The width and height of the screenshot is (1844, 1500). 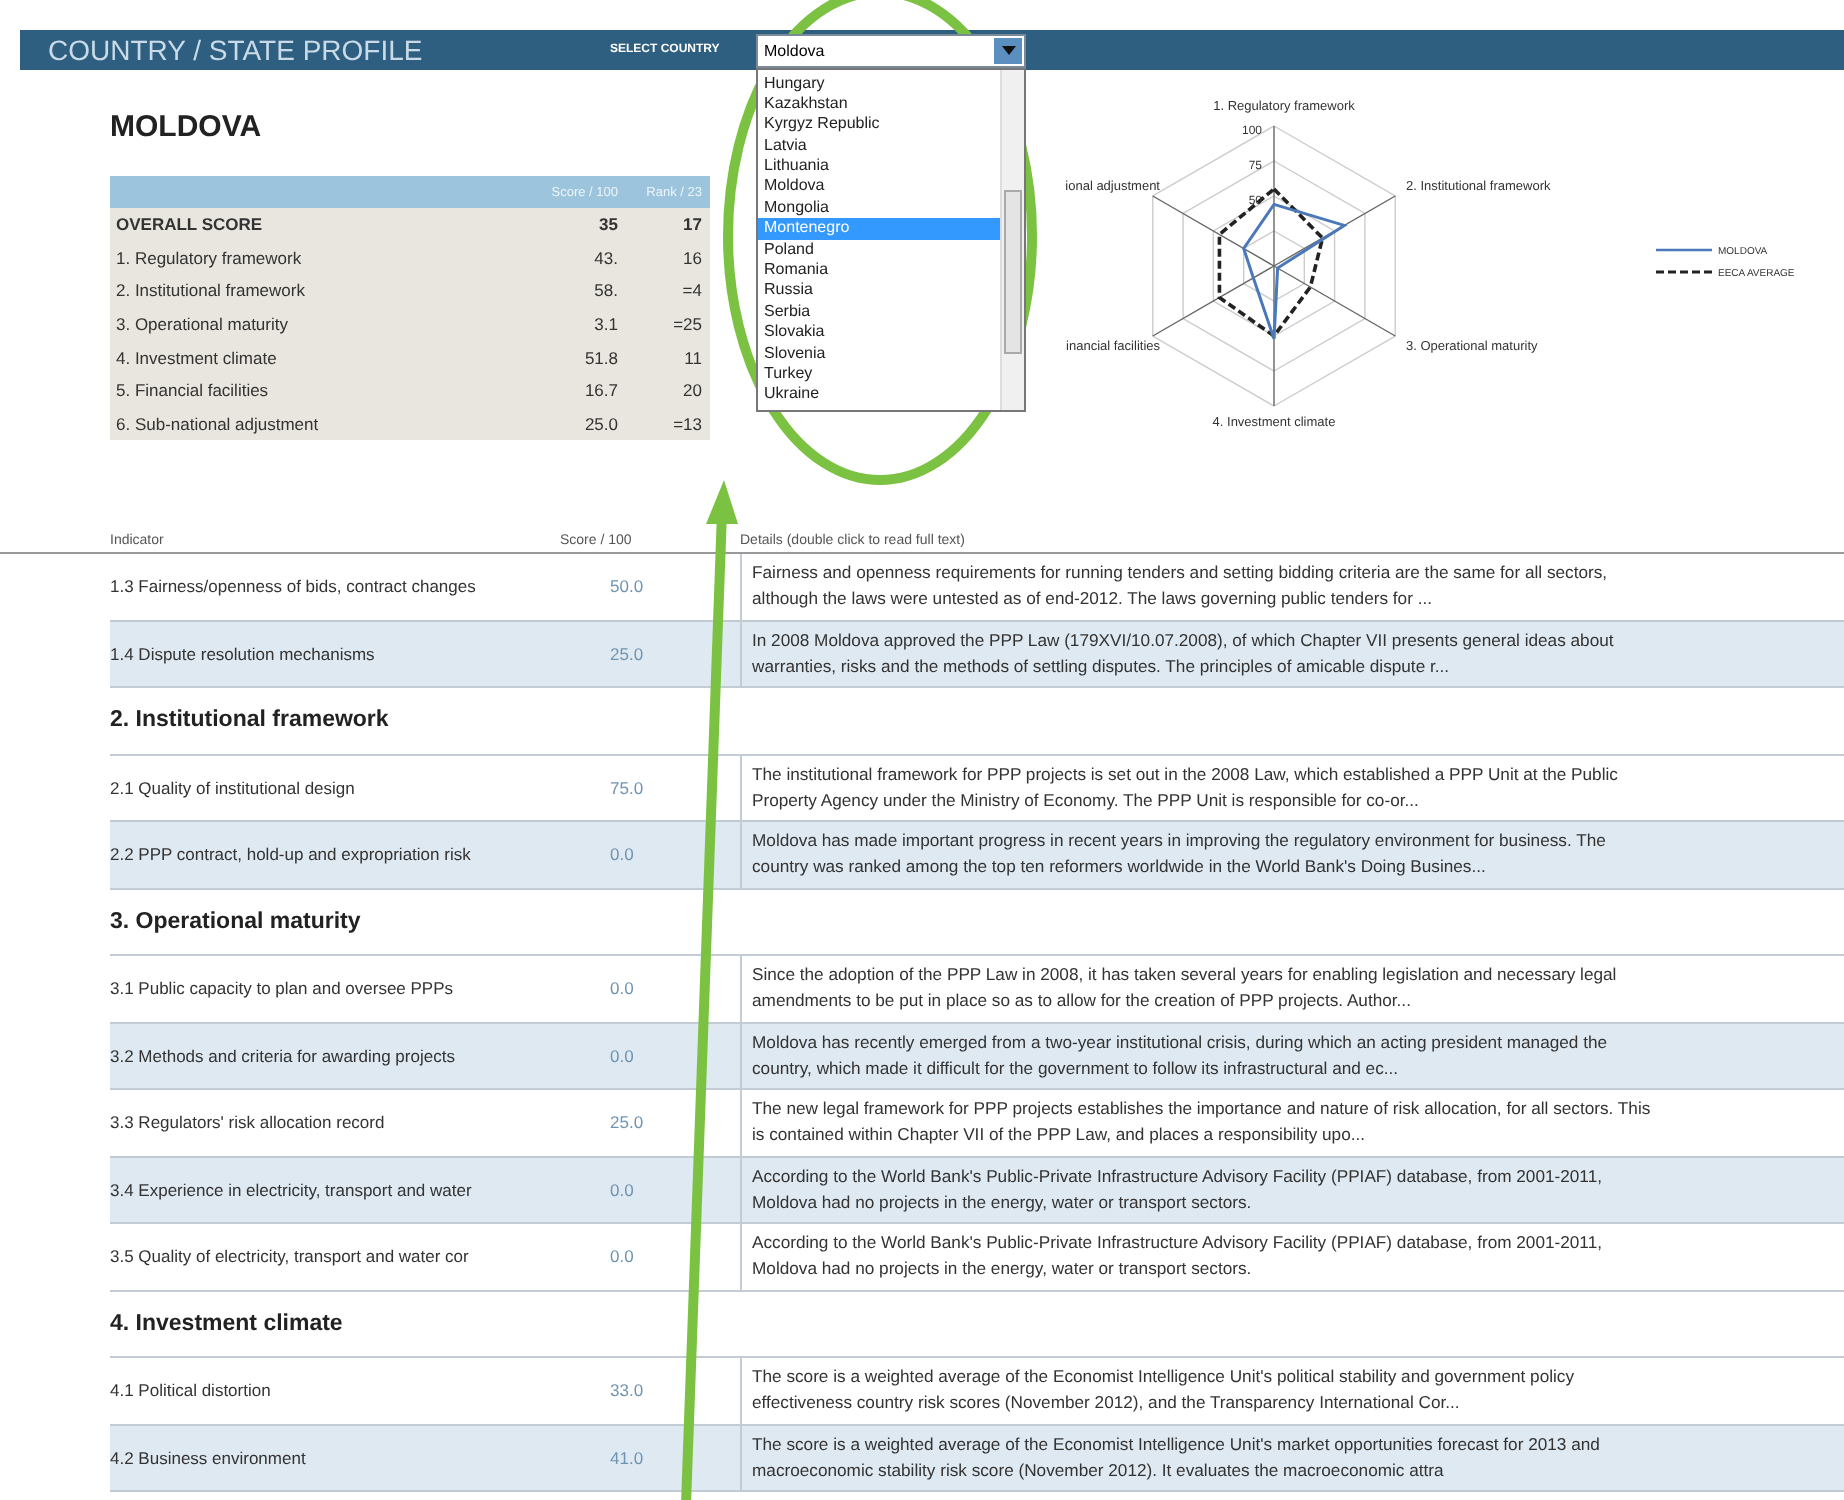 What do you see at coordinates (627, 1457) in the screenshot?
I see `score-cell-text: 41.0` at bounding box center [627, 1457].